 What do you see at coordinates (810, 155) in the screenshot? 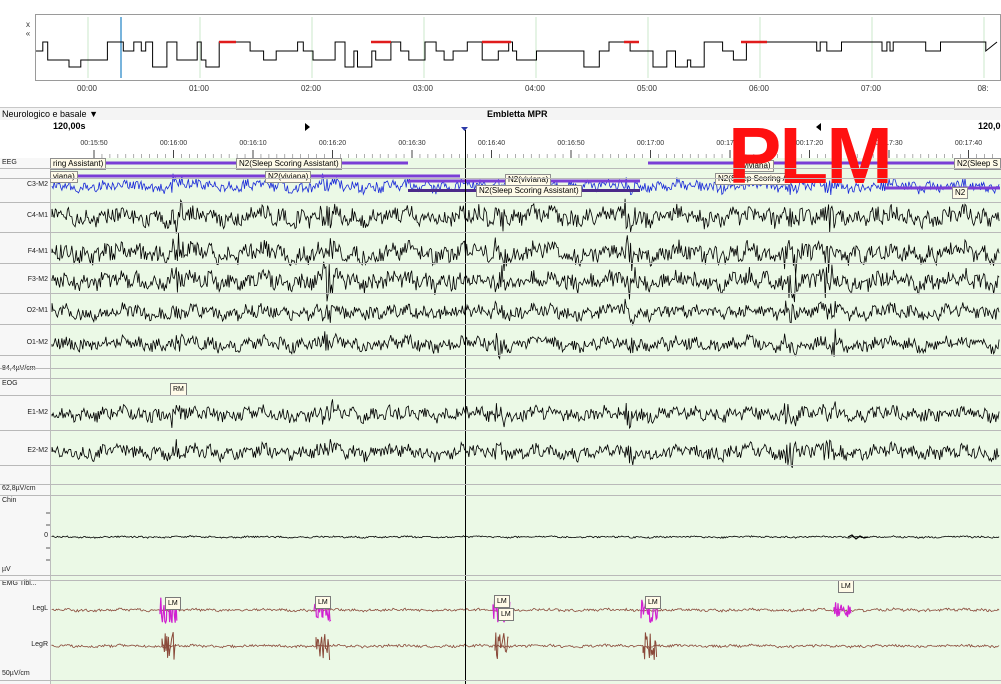
I see `plm-banner: PLM` at bounding box center [810, 155].